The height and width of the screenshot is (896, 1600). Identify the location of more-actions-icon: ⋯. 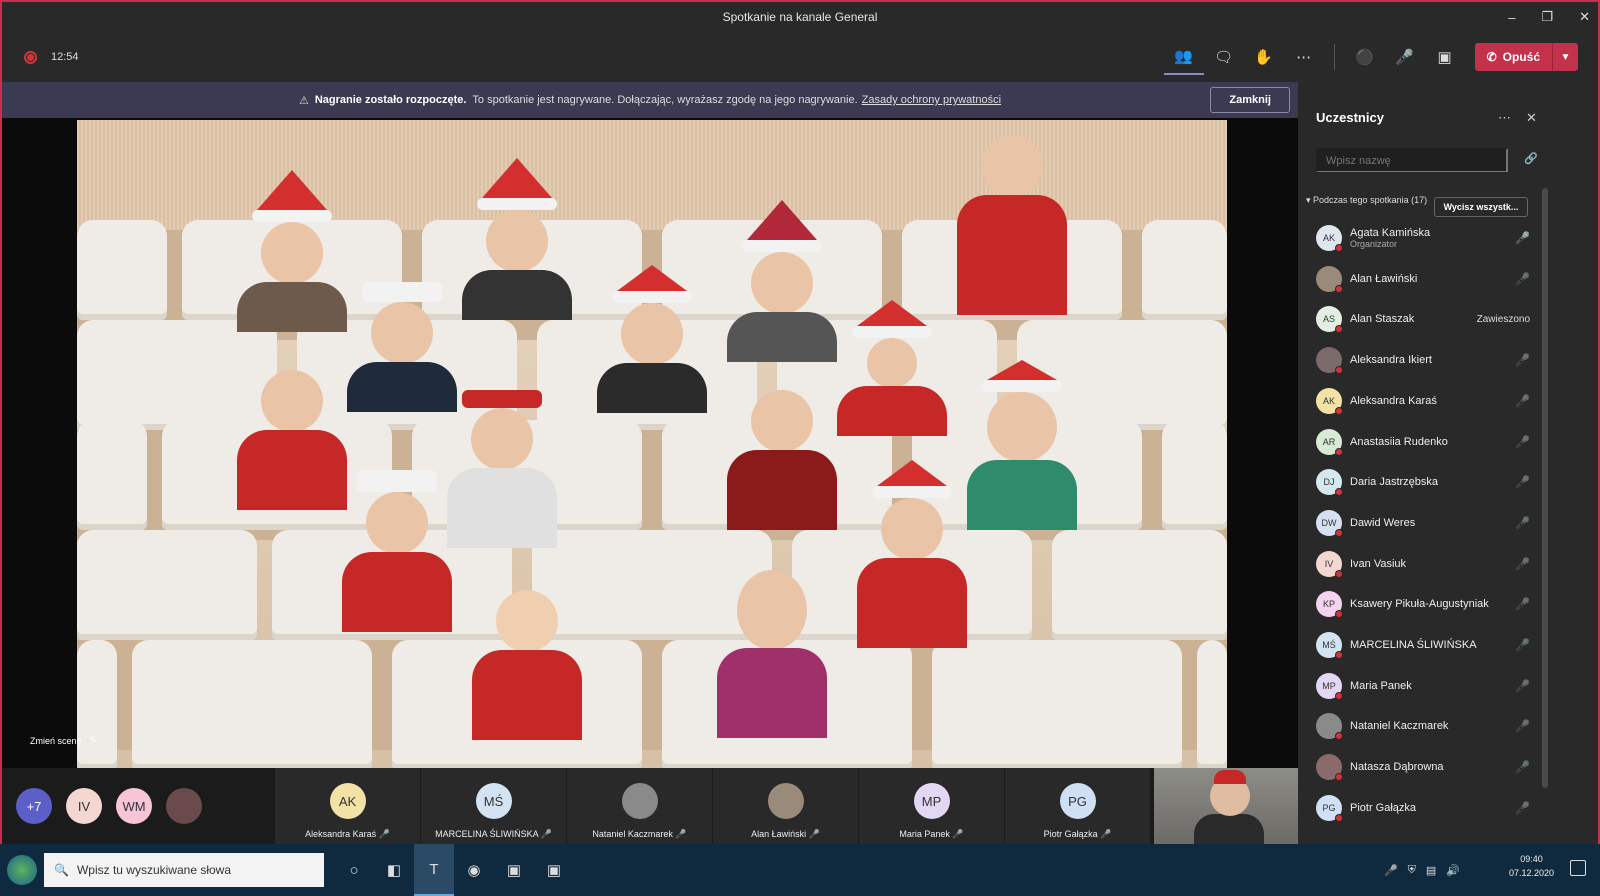
(1304, 57).